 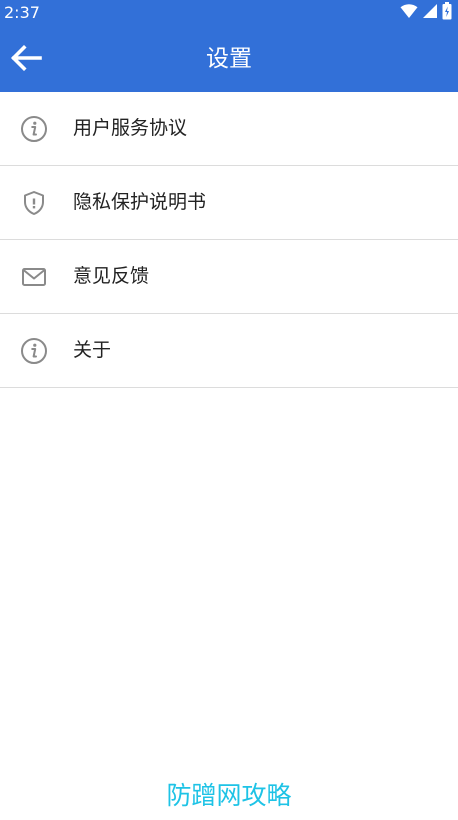 What do you see at coordinates (409, 13) in the screenshot?
I see `wifi-icon` at bounding box center [409, 13].